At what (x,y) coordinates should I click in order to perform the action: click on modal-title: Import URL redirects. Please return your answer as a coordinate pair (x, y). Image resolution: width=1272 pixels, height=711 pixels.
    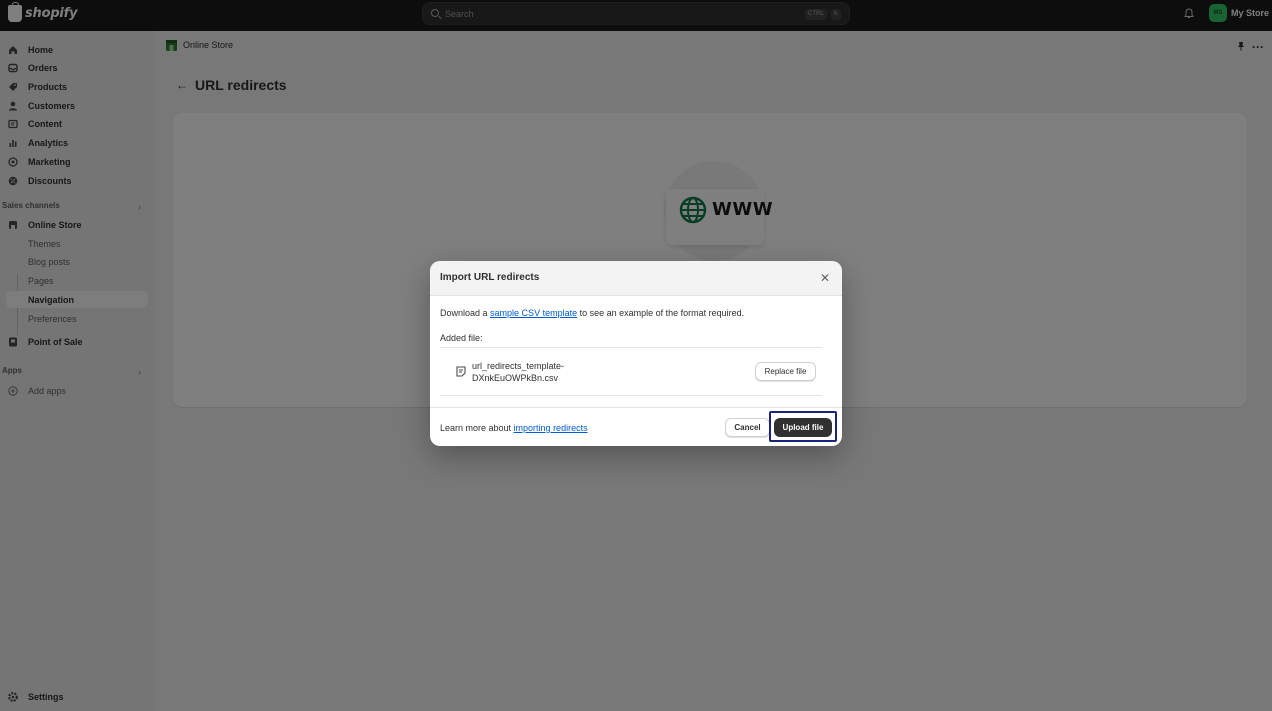
    Looking at the image, I should click on (490, 277).